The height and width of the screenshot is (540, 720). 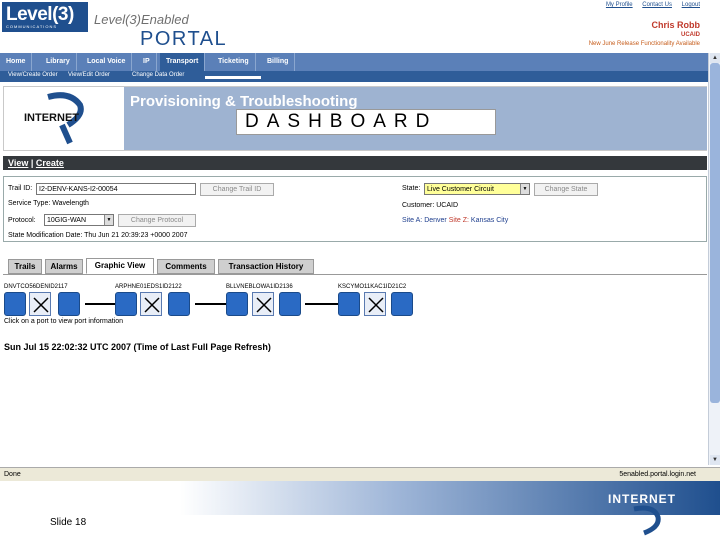 What do you see at coordinates (16, 62) in the screenshot?
I see `nav-home: Home` at bounding box center [16, 62].